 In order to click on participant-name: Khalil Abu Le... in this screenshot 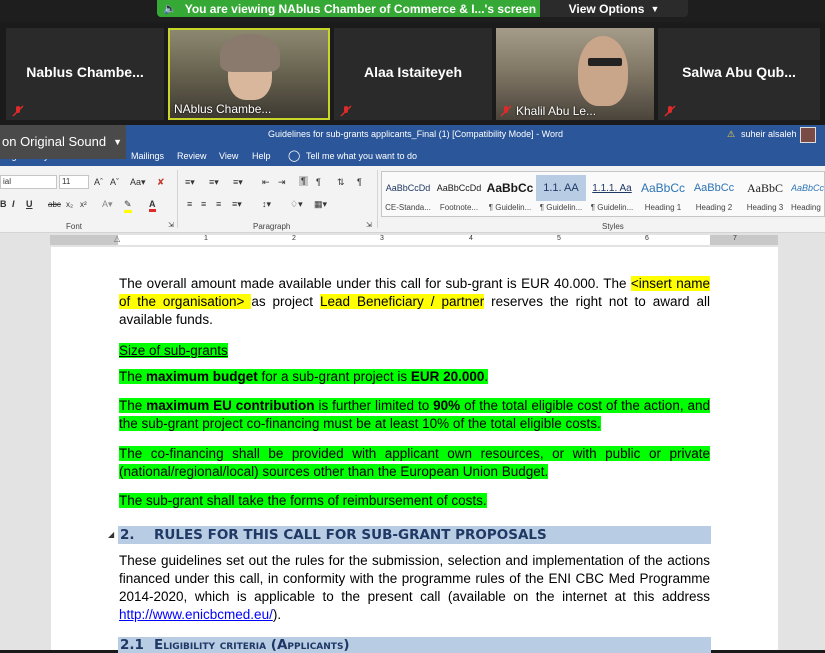, I will do `click(556, 111)`.